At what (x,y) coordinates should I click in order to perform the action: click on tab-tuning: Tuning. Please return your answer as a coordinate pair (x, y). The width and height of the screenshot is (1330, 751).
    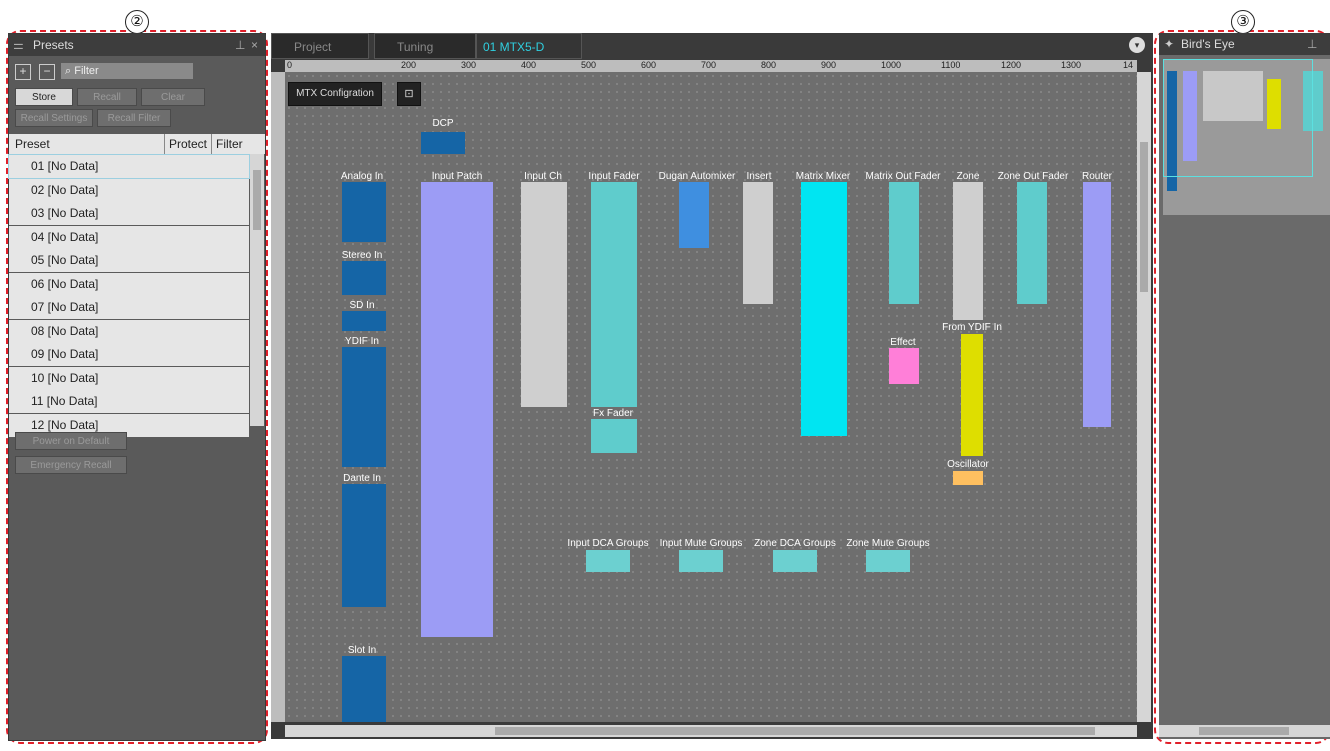
    Looking at the image, I should click on (425, 46).